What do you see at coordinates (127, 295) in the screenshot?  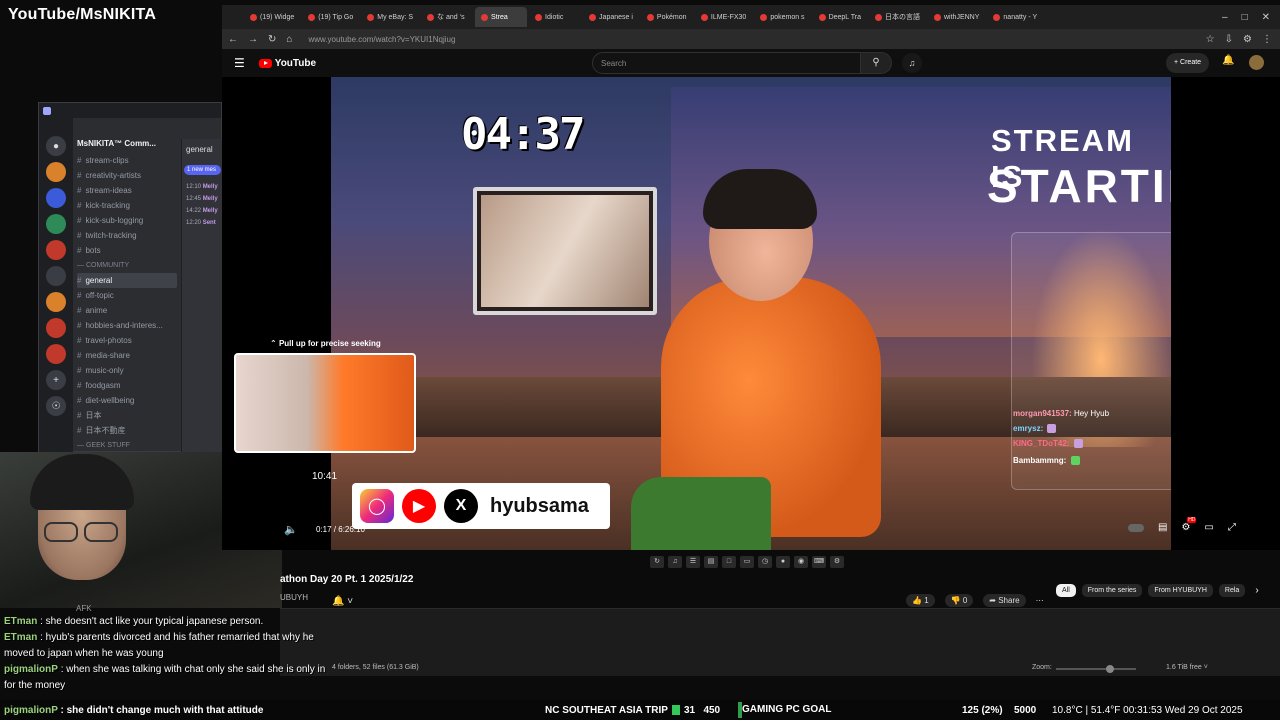 I see `channel-item: # off-topic` at bounding box center [127, 295].